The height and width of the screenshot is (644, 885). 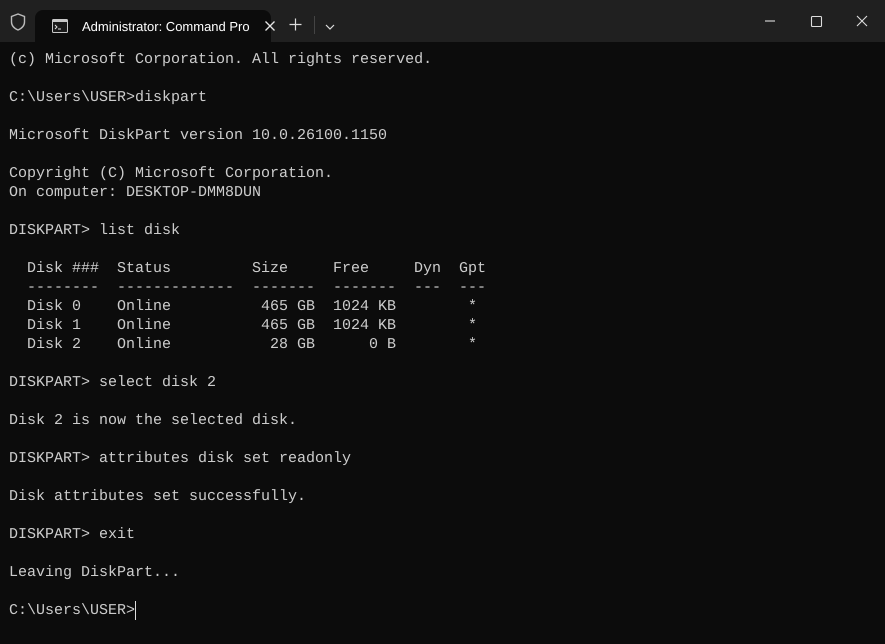 What do you see at coordinates (72, 610) in the screenshot?
I see `prompt-line: C:\Users\USER>` at bounding box center [72, 610].